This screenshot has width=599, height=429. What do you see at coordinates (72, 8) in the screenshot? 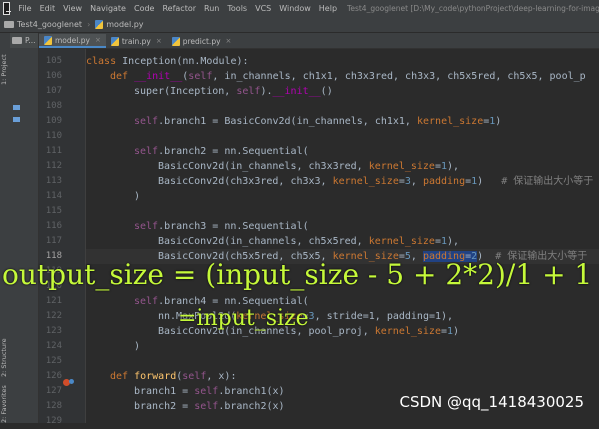
I see `menu-view: View` at bounding box center [72, 8].